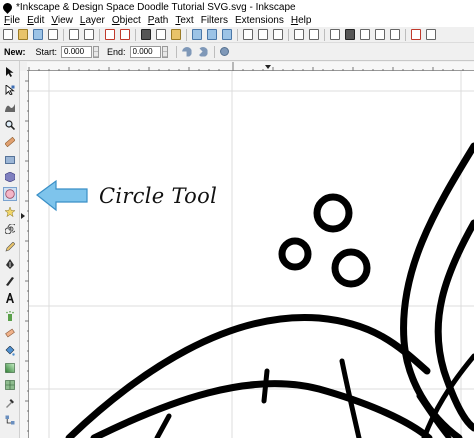 The height and width of the screenshot is (438, 474). I want to click on text-font-icon, so click(350, 34).